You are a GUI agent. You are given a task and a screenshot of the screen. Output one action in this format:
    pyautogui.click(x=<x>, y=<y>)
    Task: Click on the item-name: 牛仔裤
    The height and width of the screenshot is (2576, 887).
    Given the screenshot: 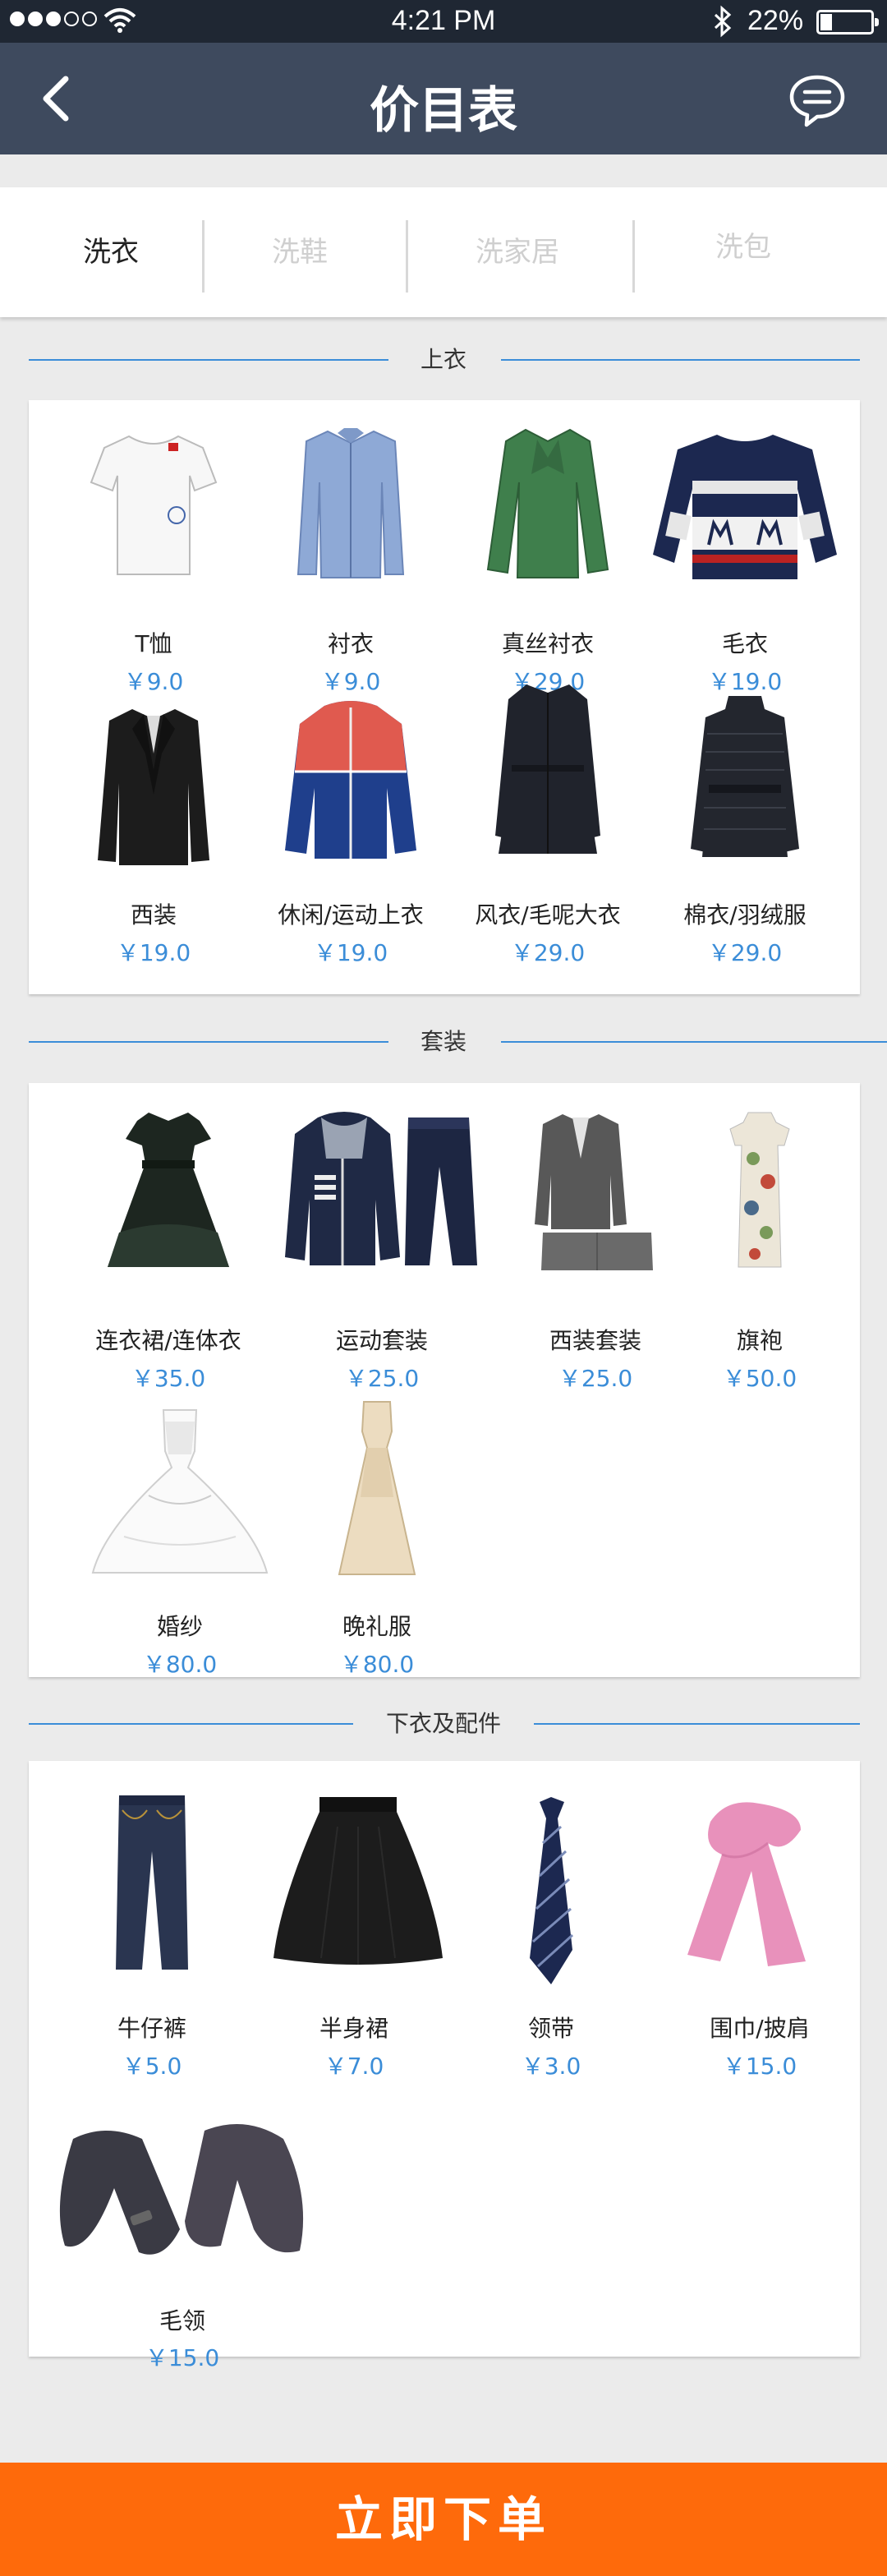 What is the action you would take?
    pyautogui.click(x=152, y=2028)
    